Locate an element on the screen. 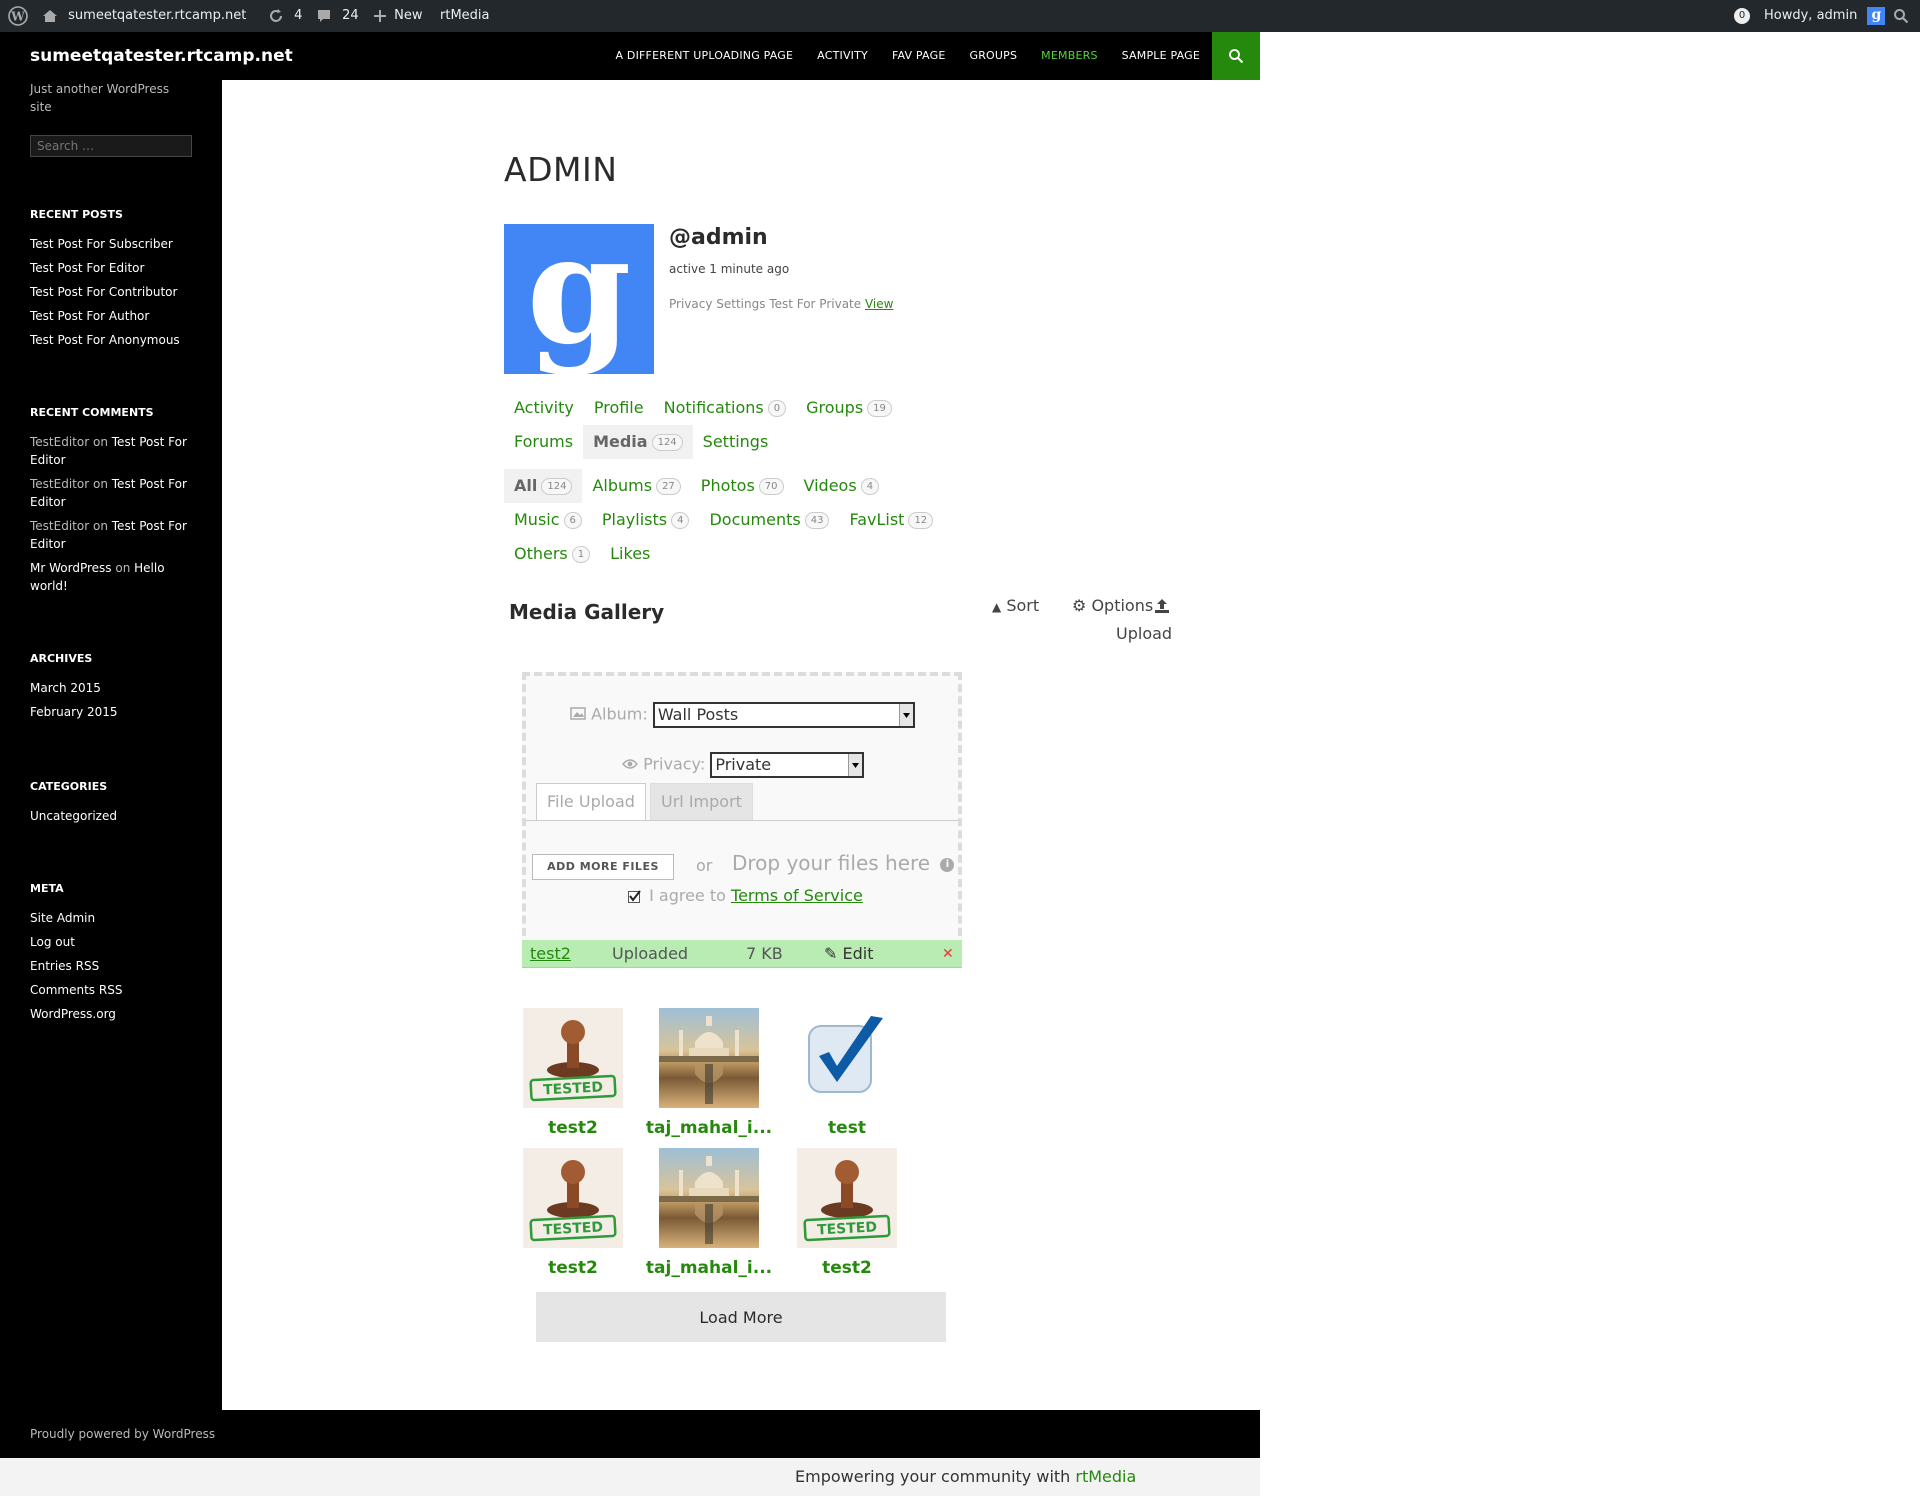 Image resolution: width=1920 pixels, height=1496 pixels. meta-comments-rss-link: Comments RSS is located at coordinates (76, 990).